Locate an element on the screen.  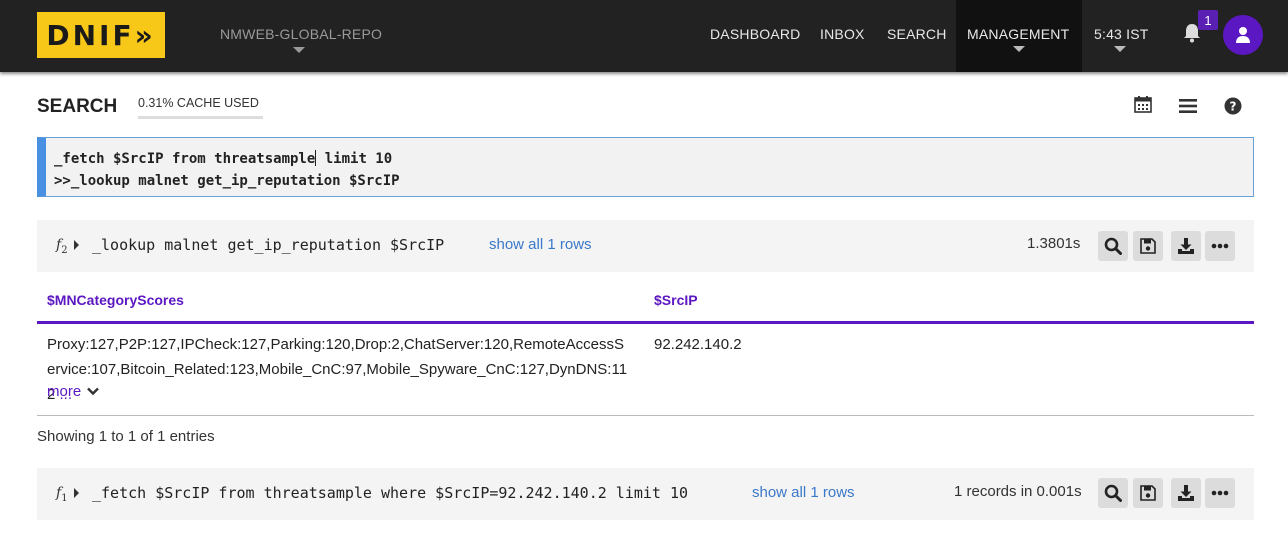
avatar is located at coordinates (1243, 35).